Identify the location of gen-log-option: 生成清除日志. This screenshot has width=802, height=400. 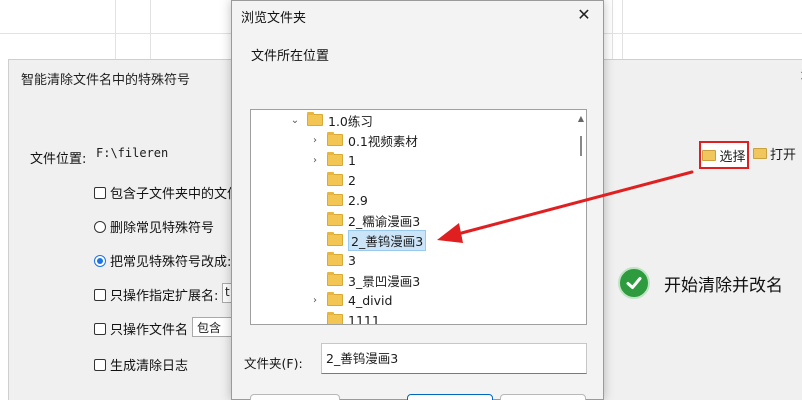
(141, 364).